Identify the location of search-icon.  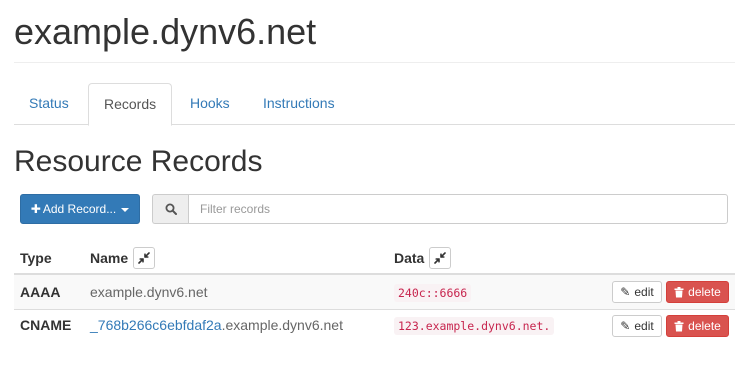
(170, 209).